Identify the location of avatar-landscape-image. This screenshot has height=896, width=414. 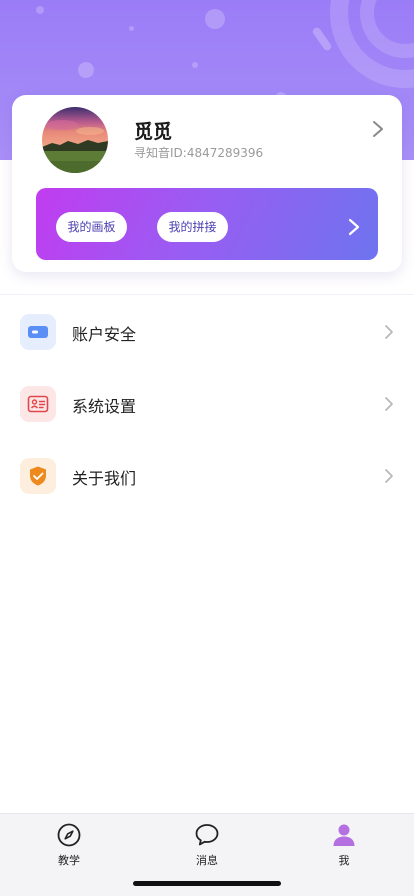
(75, 140).